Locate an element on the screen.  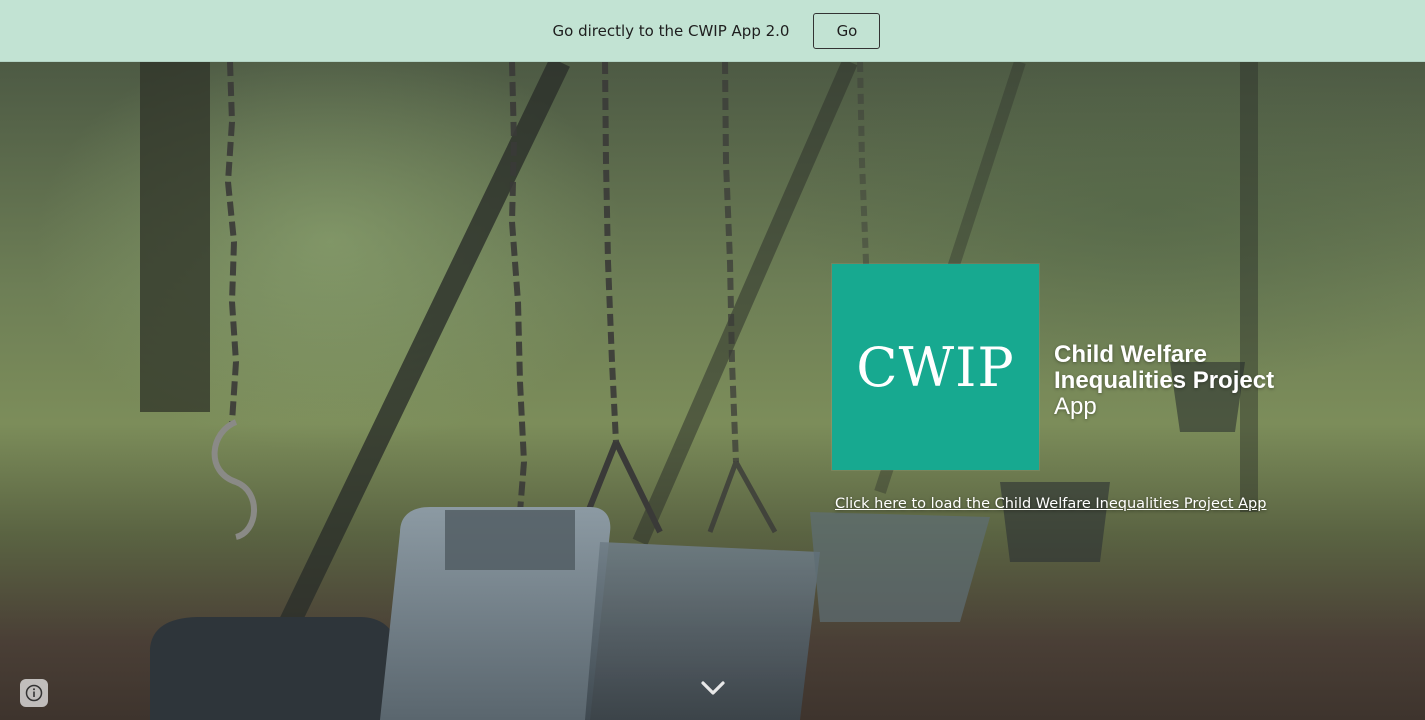
info-button is located at coordinates (34, 693).